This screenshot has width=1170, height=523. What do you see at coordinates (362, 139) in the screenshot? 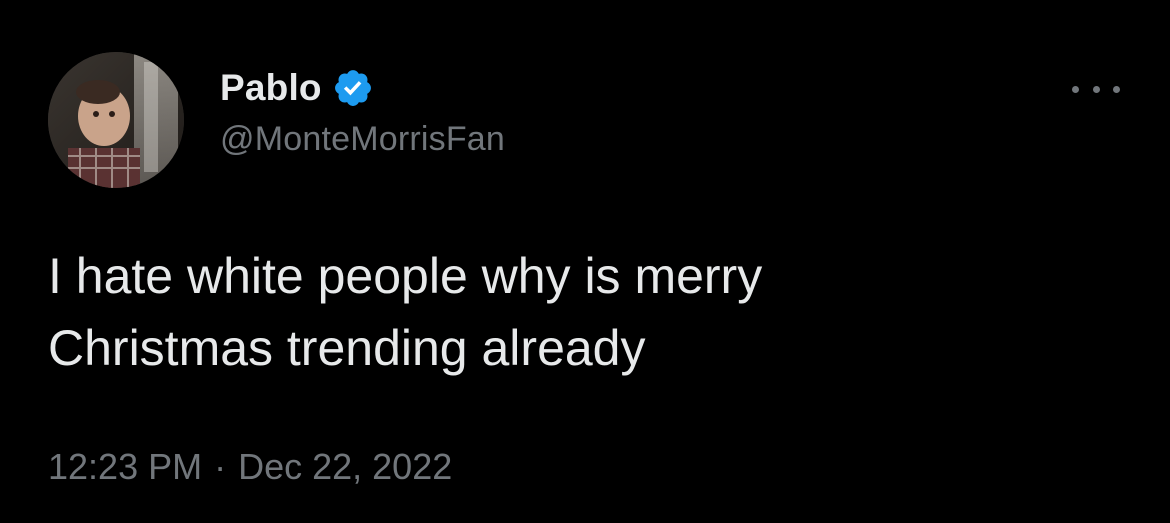
I see `user-handle: @MonteMorrisFan` at bounding box center [362, 139].